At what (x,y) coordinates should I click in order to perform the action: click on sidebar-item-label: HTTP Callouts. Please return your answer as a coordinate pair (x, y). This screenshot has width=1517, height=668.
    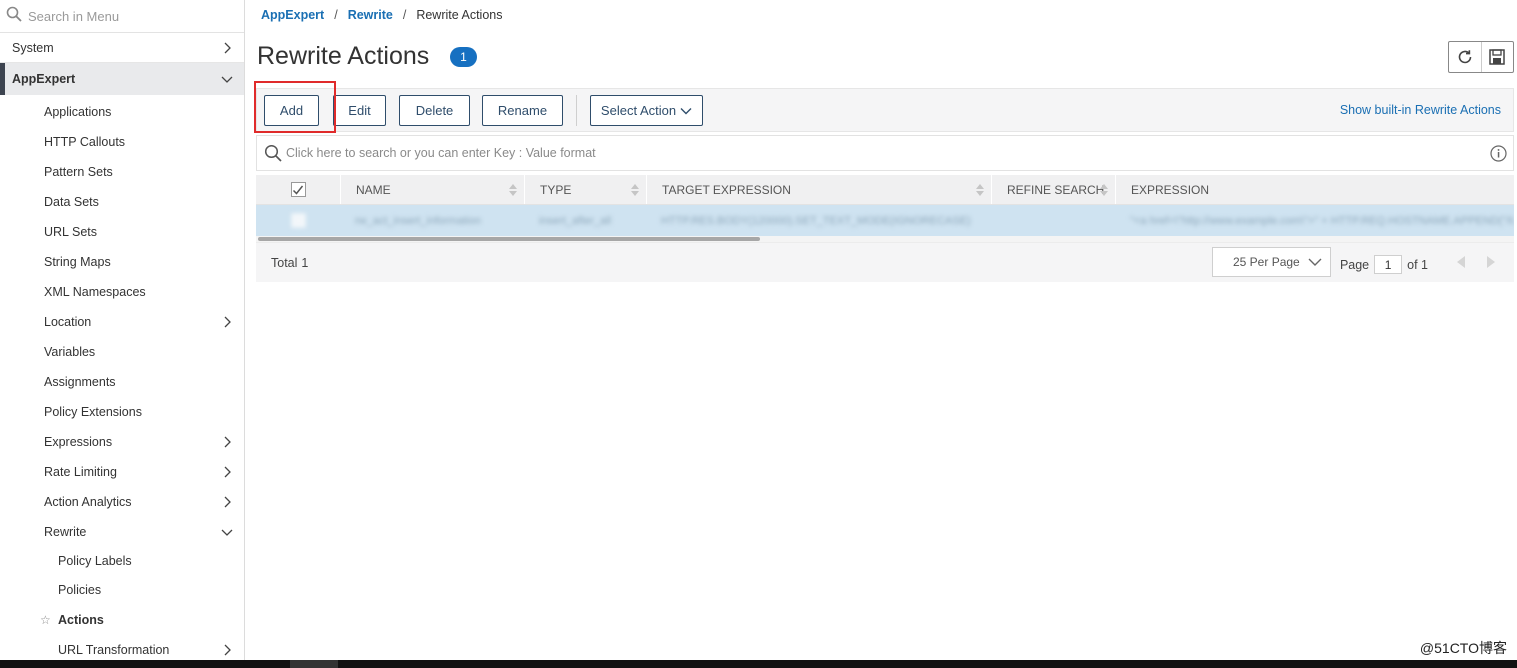
    Looking at the image, I should click on (85, 142).